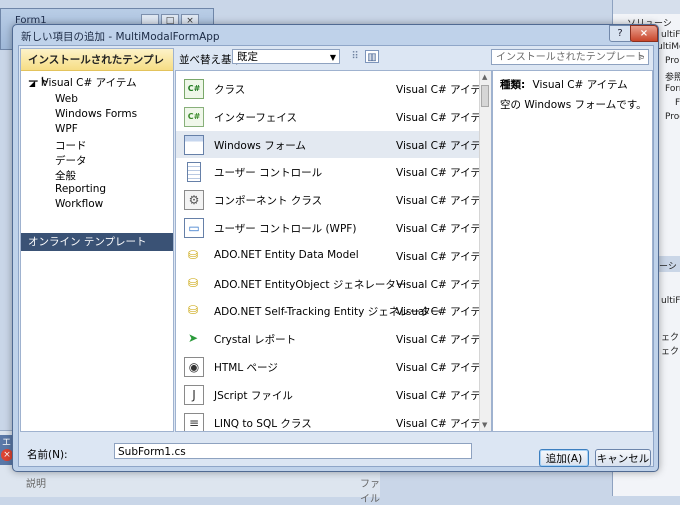 This screenshot has height=505, width=680. Describe the element at coordinates (194, 116) in the screenshot. I see `interface-icon: C#` at that location.